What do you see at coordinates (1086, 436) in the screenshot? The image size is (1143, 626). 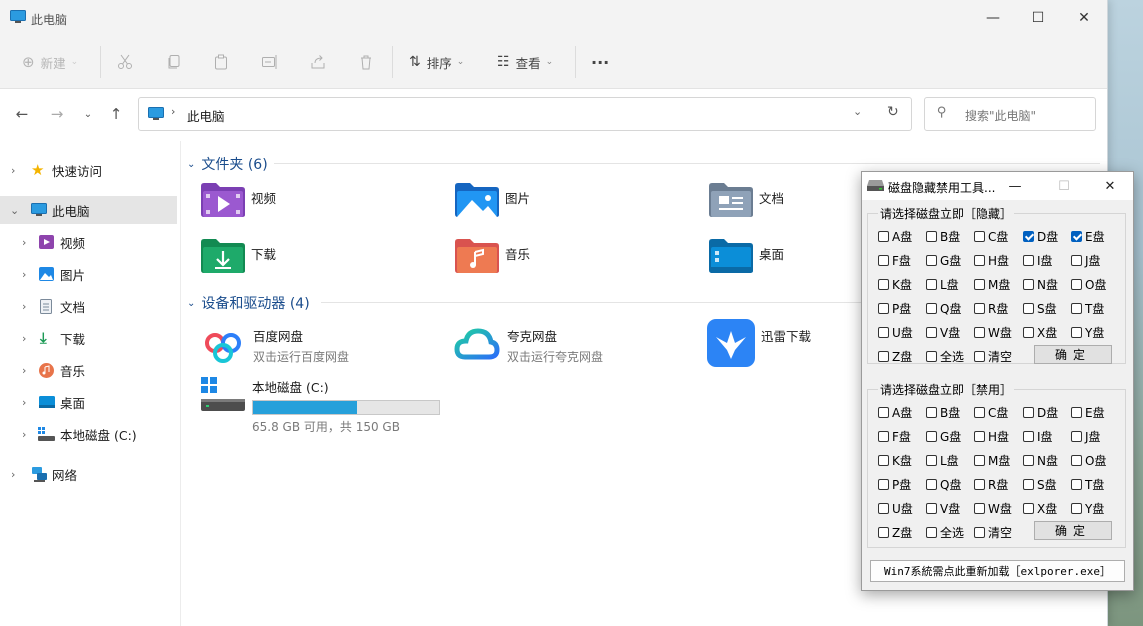 I see `drive-checkbox-disable-9: J盘` at bounding box center [1086, 436].